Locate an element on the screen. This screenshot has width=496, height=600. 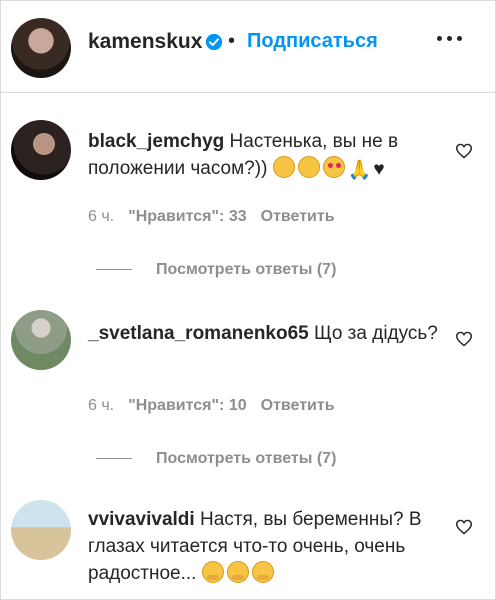
comment-text: _svetlana_romanenko65 Що за дідусь? is located at coordinates (265, 333).